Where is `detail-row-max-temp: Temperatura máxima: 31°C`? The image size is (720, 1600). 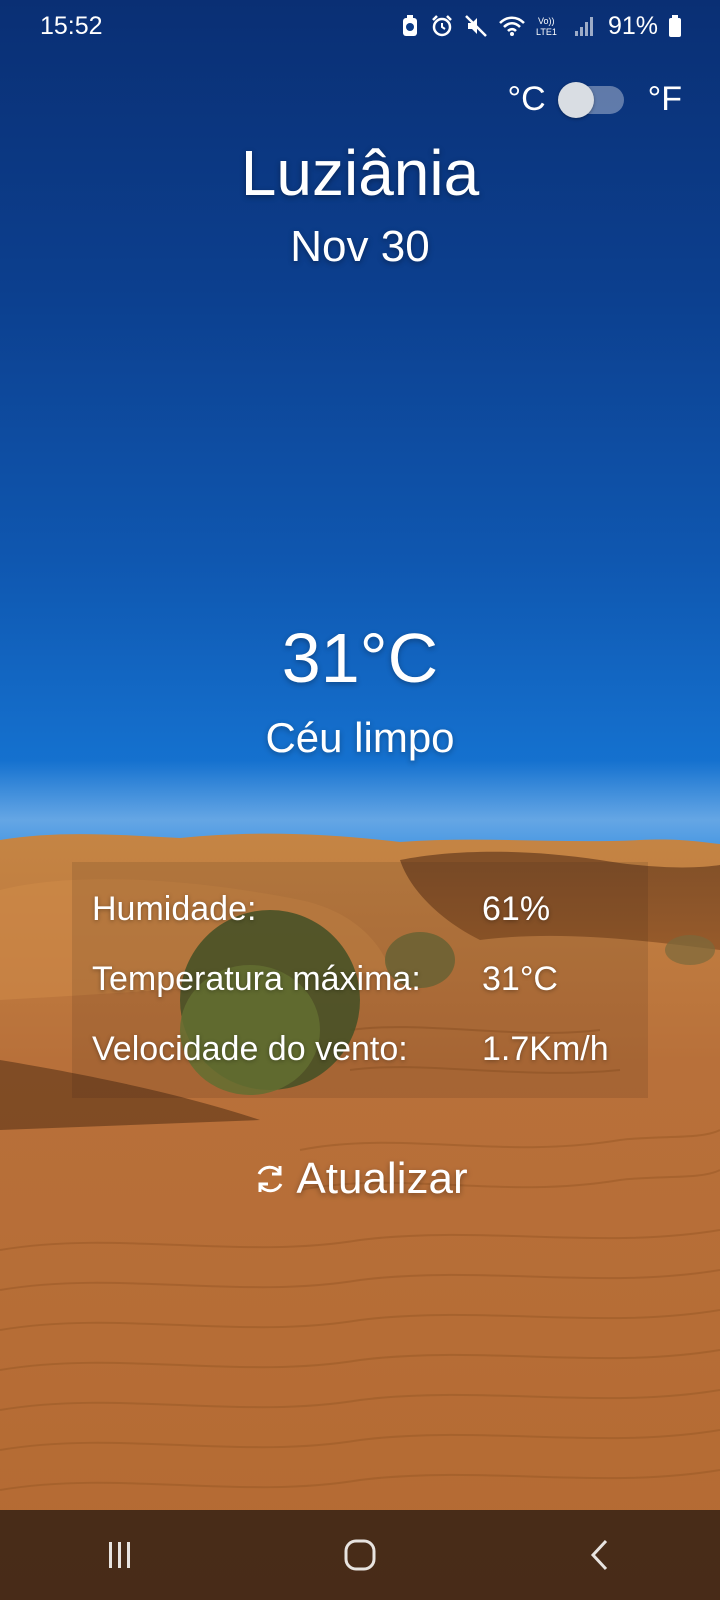
detail-row-max-temp: Temperatura máxima: 31°C is located at coordinates (370, 995).